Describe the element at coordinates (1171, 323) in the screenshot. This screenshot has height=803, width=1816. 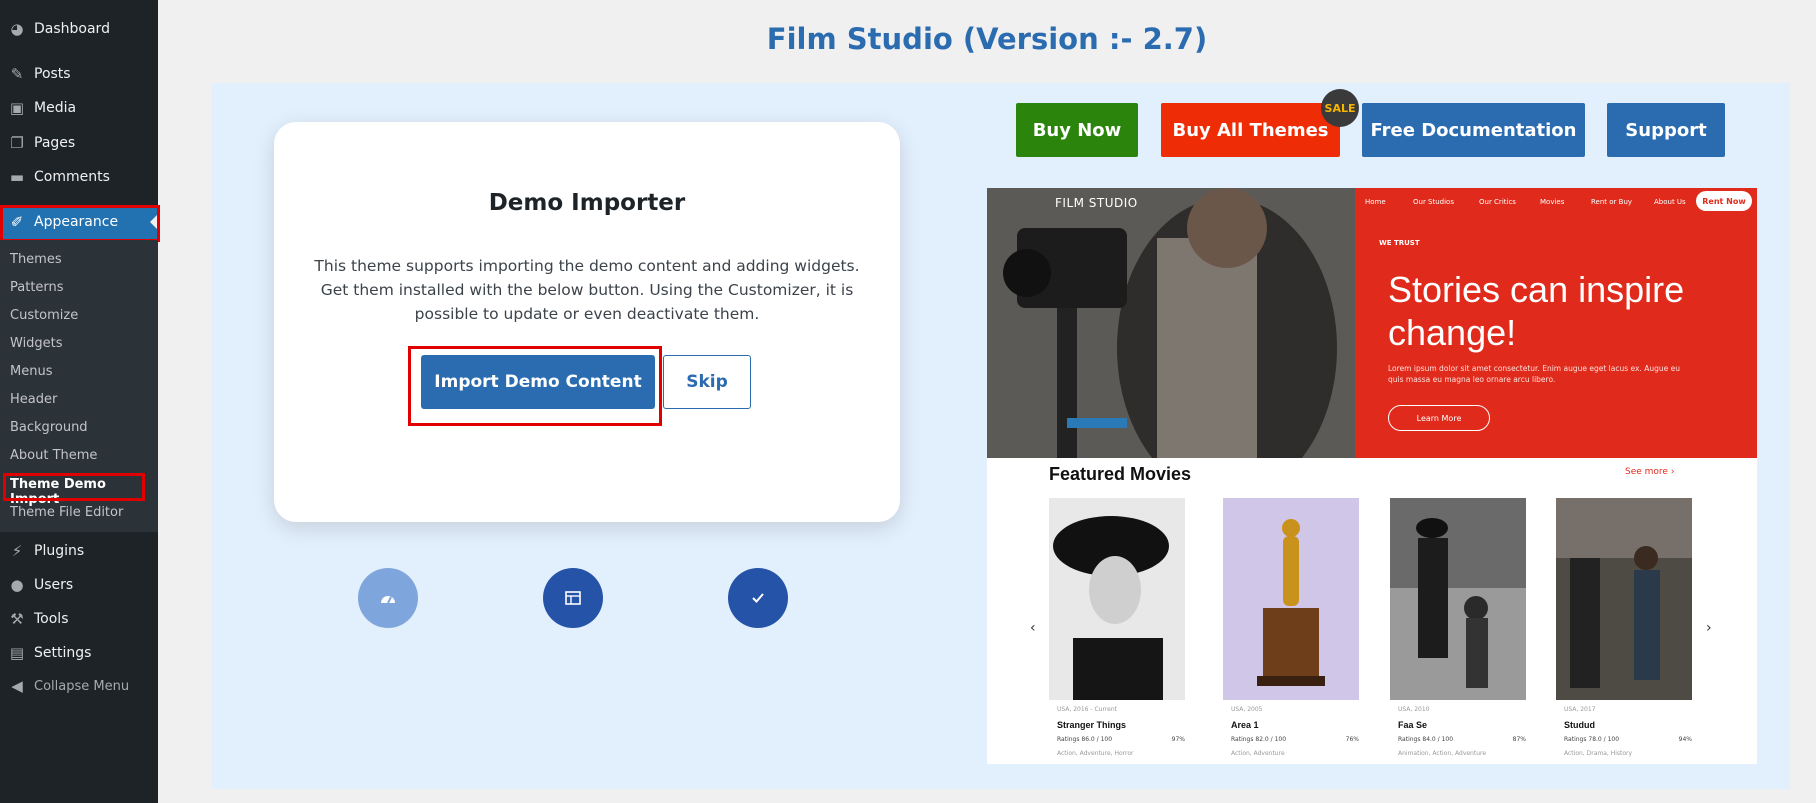
I see `hero-photo` at that location.